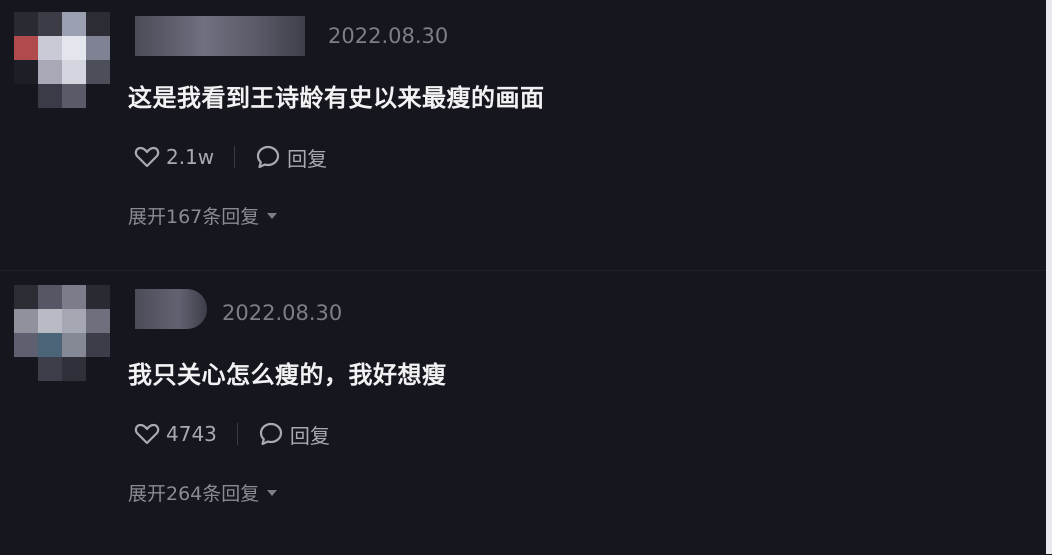 The width and height of the screenshot is (1052, 555). Describe the element at coordinates (194, 494) in the screenshot. I see `expand-replies-label: 展开264条回复` at that location.